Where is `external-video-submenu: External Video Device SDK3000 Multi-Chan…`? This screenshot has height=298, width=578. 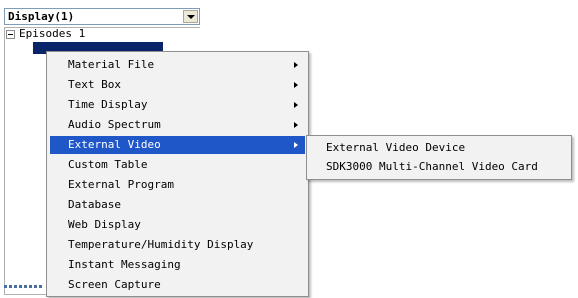 external-video-submenu: External Video Device SDK3000 Multi-Chan… is located at coordinates (439, 157).